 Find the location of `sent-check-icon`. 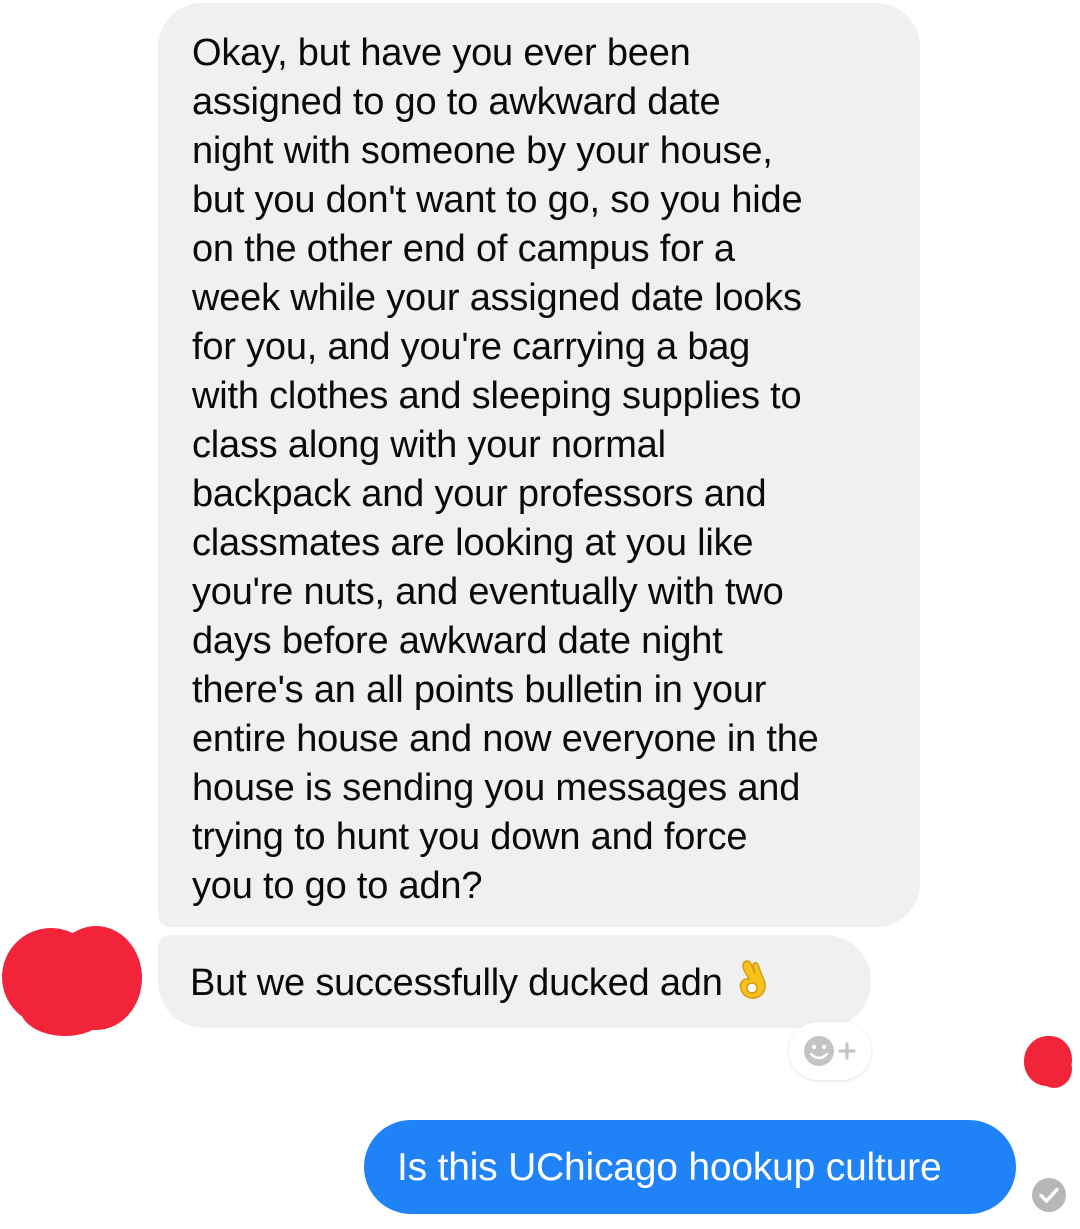

sent-check-icon is located at coordinates (1049, 1195).